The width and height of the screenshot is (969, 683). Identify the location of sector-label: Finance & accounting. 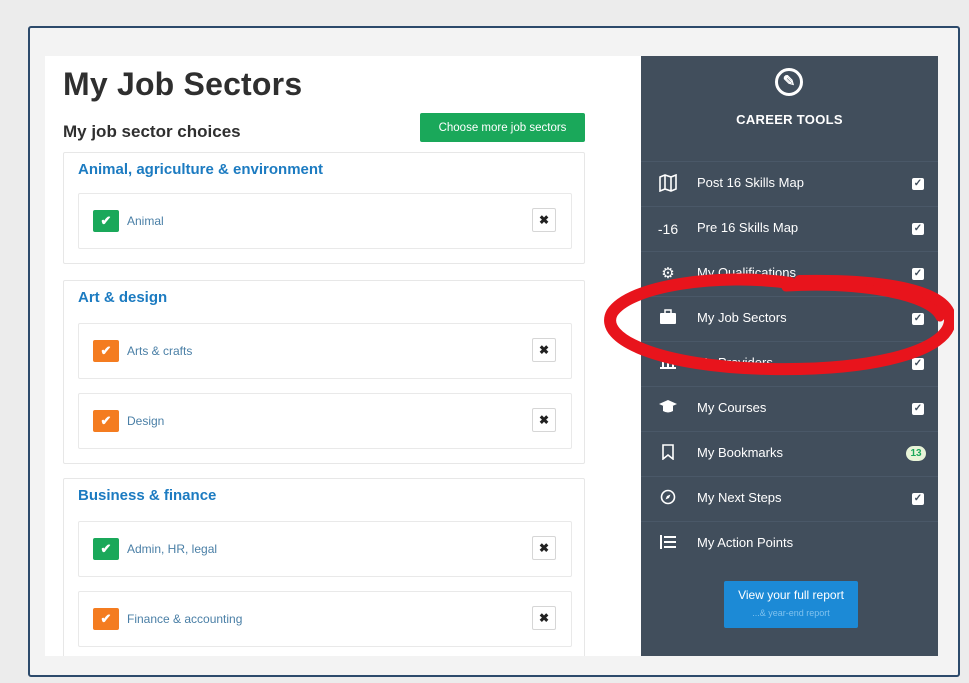
(184, 619).